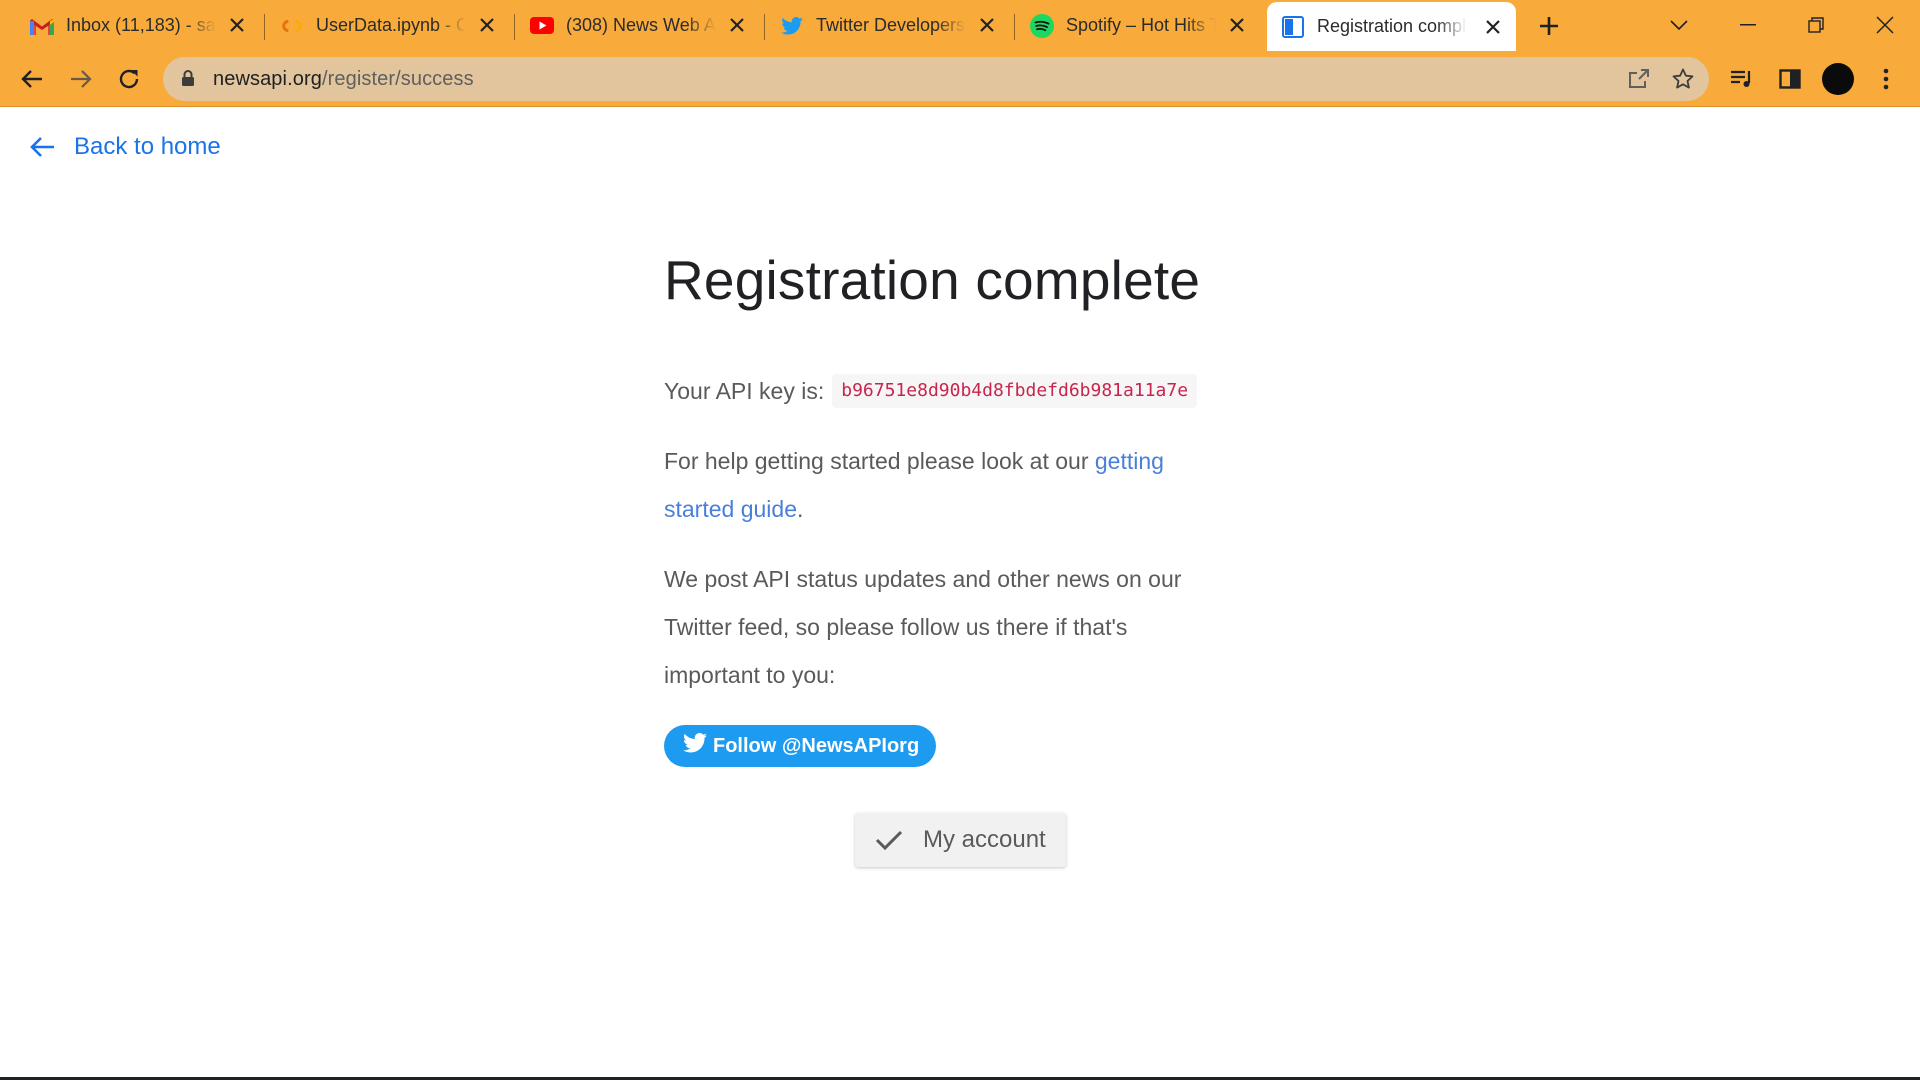  I want to click on close-window-icon, so click(1885, 25).